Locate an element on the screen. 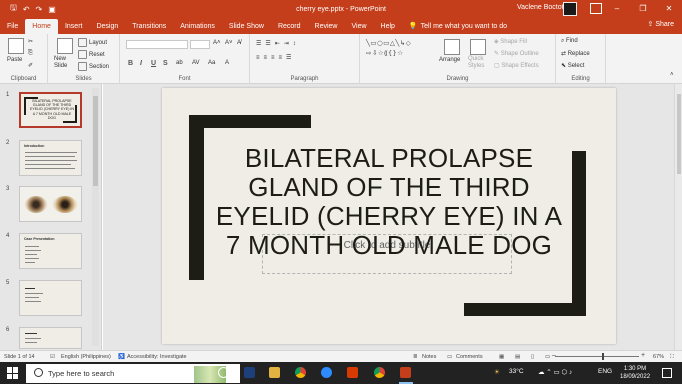 This screenshot has width=682, height=384. shape-fill-button: ◈ Shape Fill is located at coordinates (510, 41).